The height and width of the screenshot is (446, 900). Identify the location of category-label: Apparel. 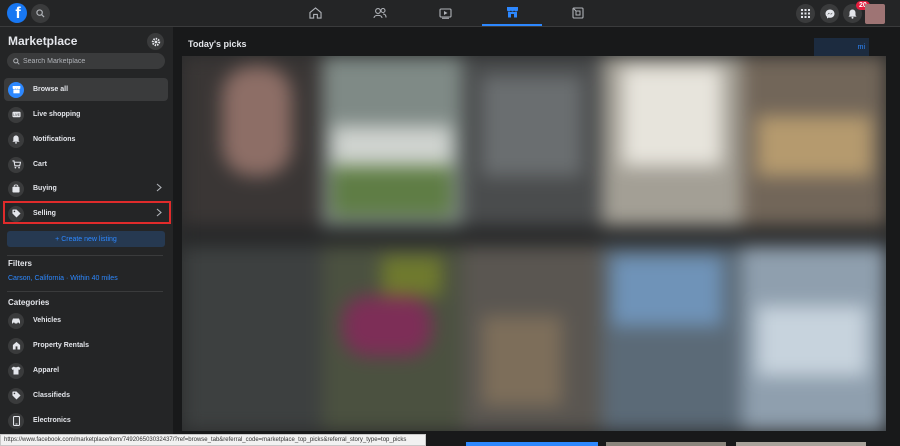
(46, 370).